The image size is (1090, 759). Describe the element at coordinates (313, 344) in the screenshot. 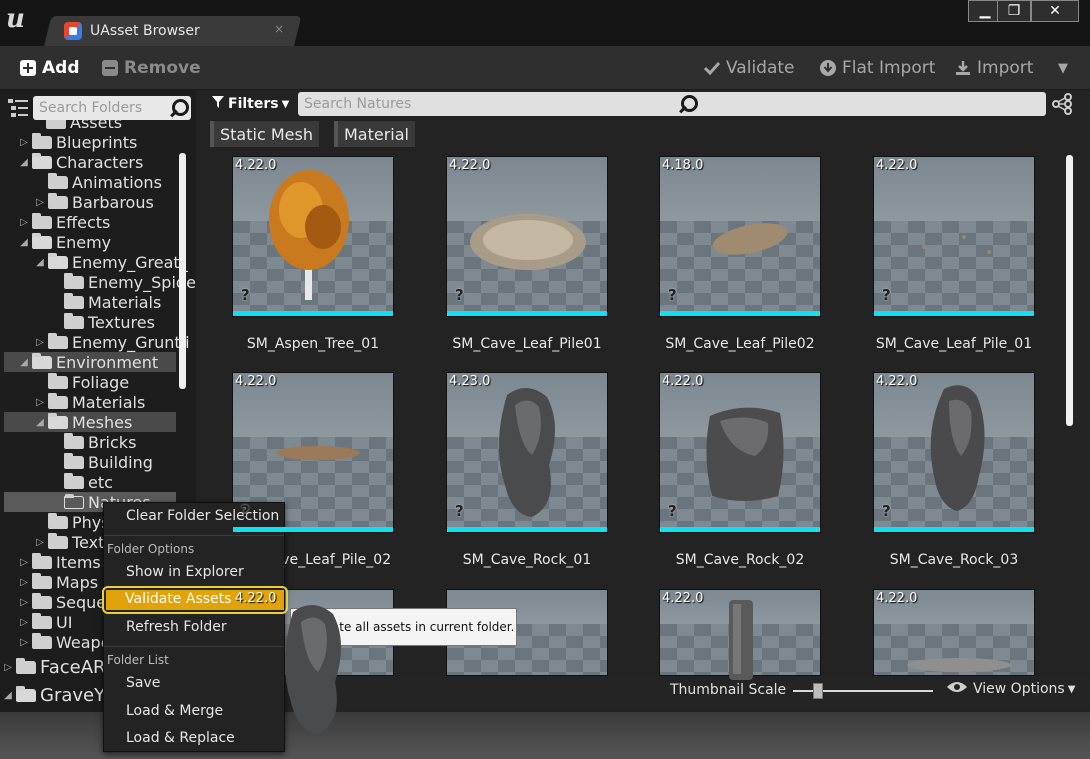

I see `asset-name-label: SM_Aspen_Tree_01` at that location.